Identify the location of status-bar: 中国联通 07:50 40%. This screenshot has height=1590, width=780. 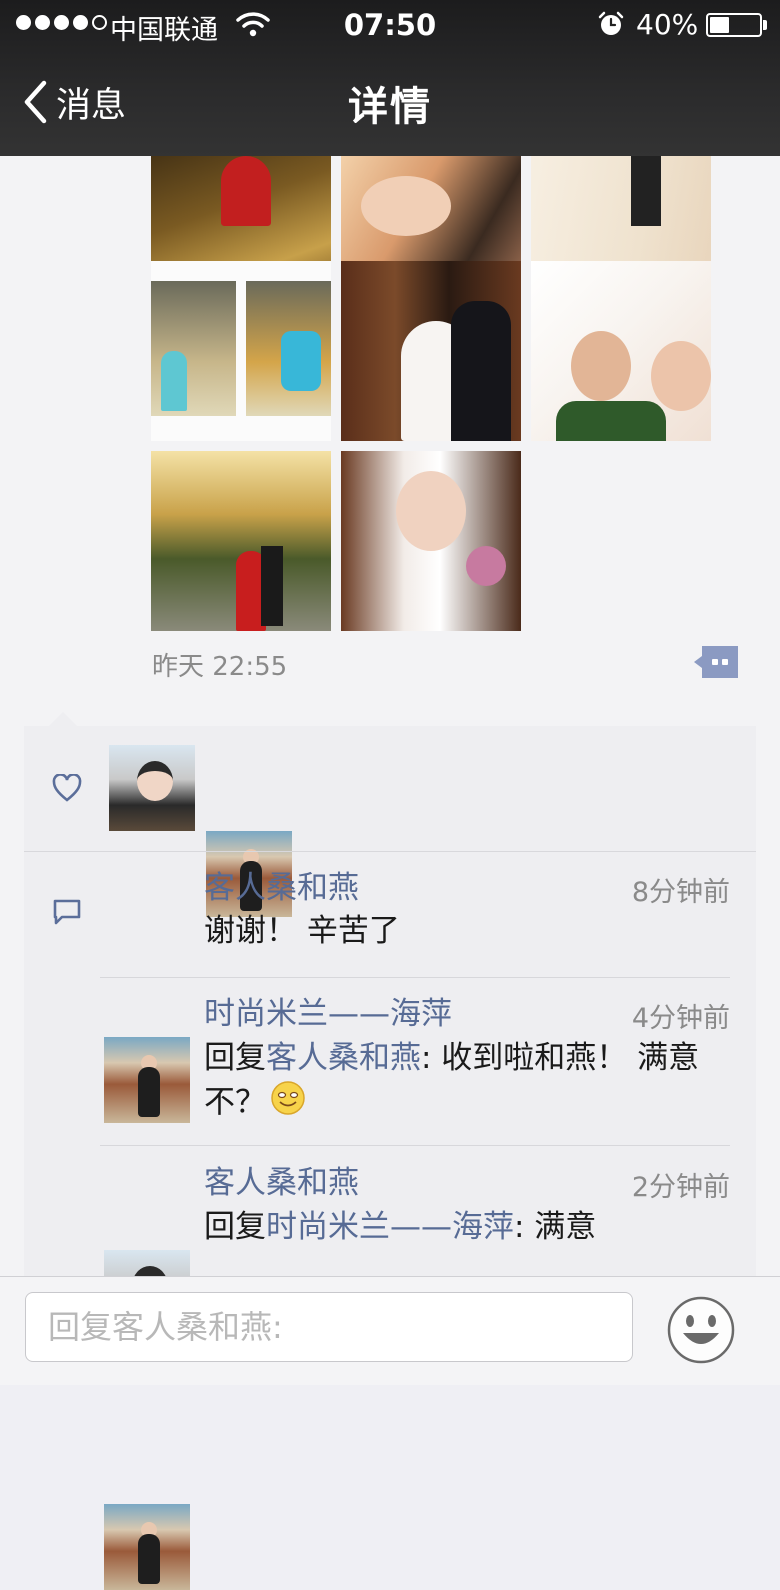
(390, 24).